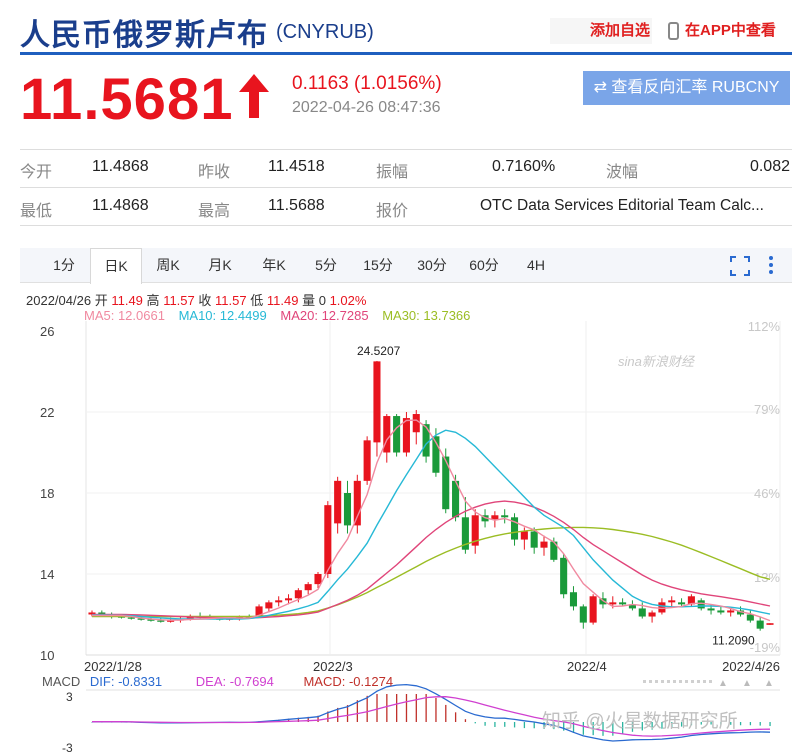 The height and width of the screenshot is (754, 800). What do you see at coordinates (348, 681) in the screenshot?
I see `macd-value: MACD: -0.1274` at bounding box center [348, 681].